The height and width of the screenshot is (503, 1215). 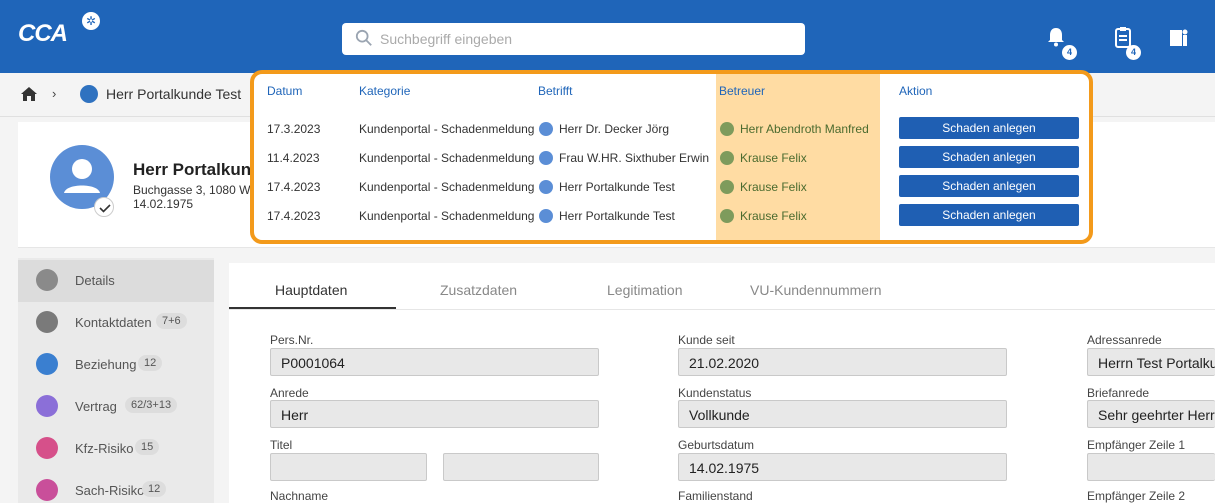 What do you see at coordinates (842, 362) in the screenshot?
I see `kunde-seit-field: 21.02.2020` at bounding box center [842, 362].